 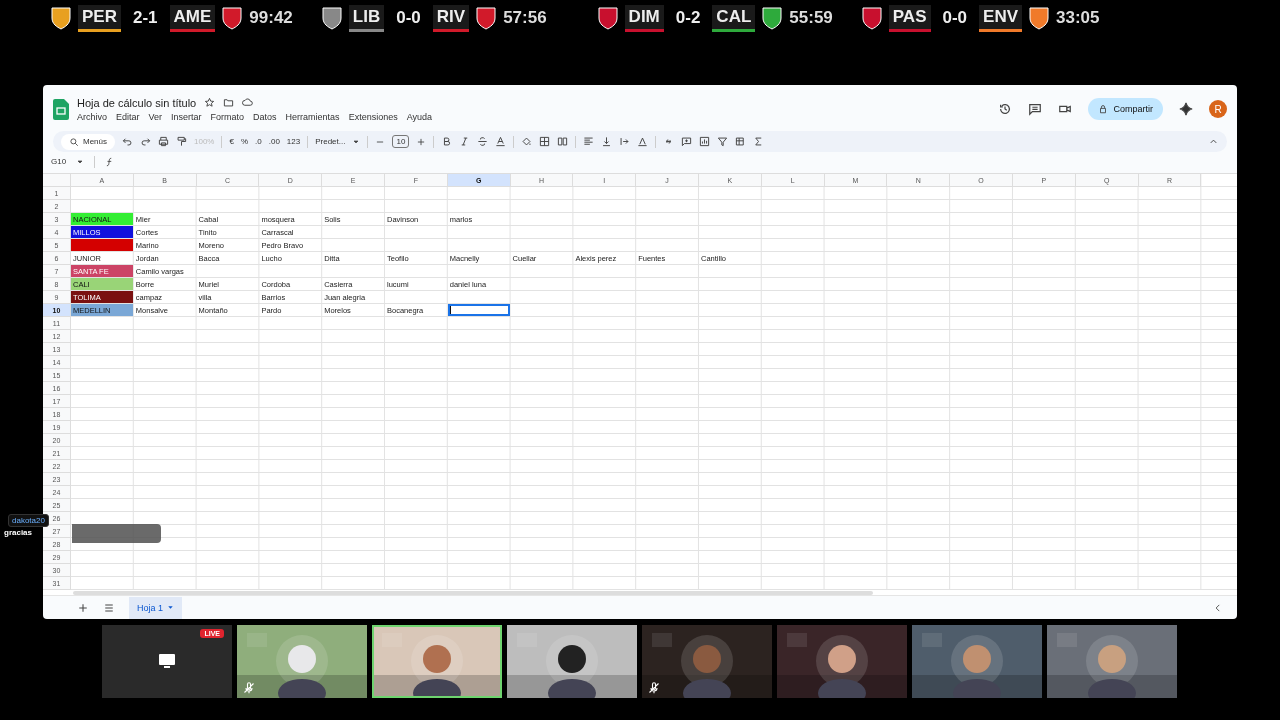 What do you see at coordinates (83, 607) in the screenshot?
I see `add-sheet-icon` at bounding box center [83, 607].